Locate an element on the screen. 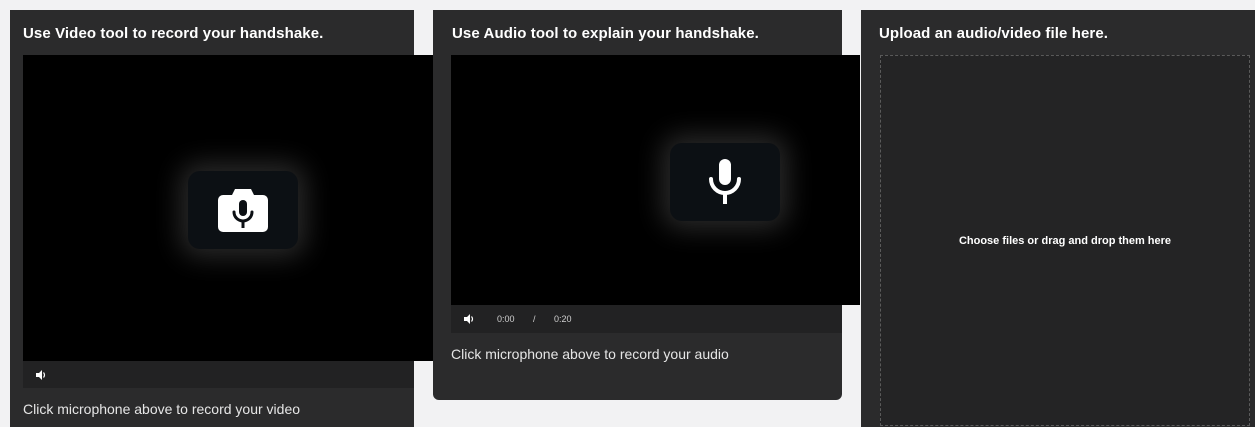 This screenshot has height=427, width=1255. camera-microphone-icon is located at coordinates (243, 210).